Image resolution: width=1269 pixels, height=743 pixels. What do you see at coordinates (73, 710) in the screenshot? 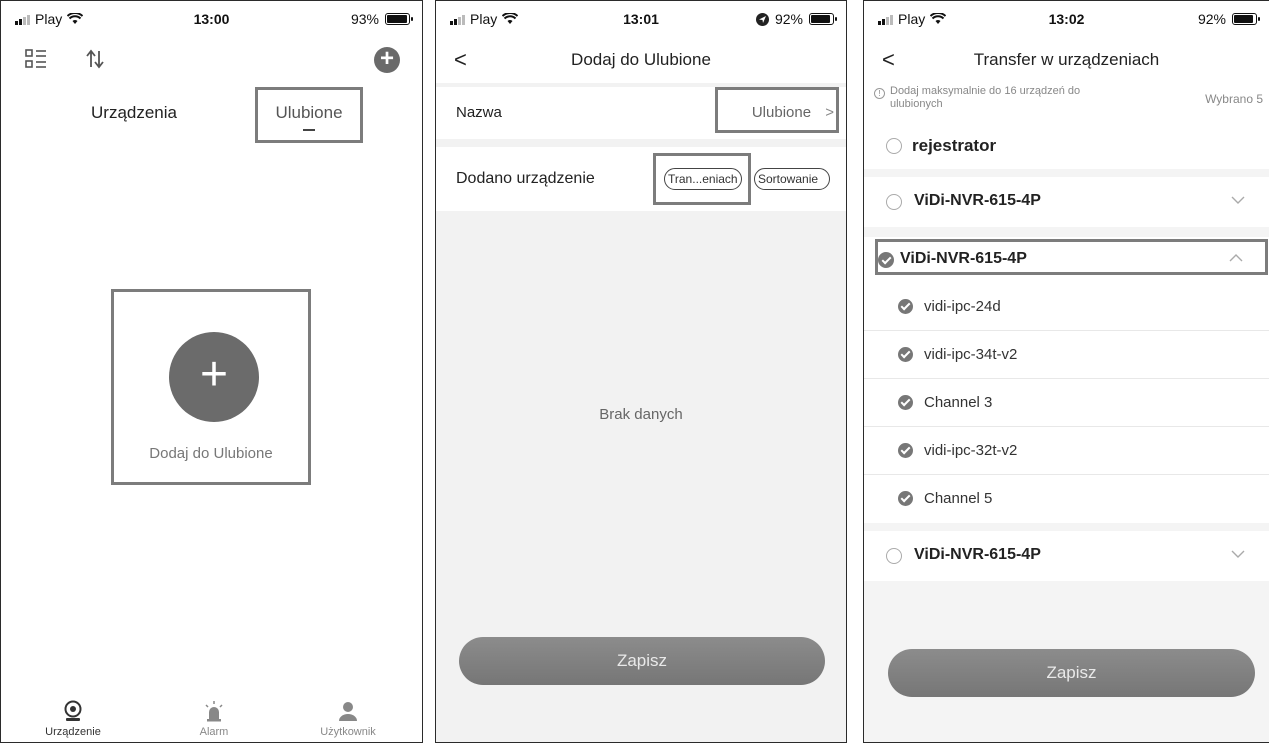
I see `camera-icon` at bounding box center [73, 710].